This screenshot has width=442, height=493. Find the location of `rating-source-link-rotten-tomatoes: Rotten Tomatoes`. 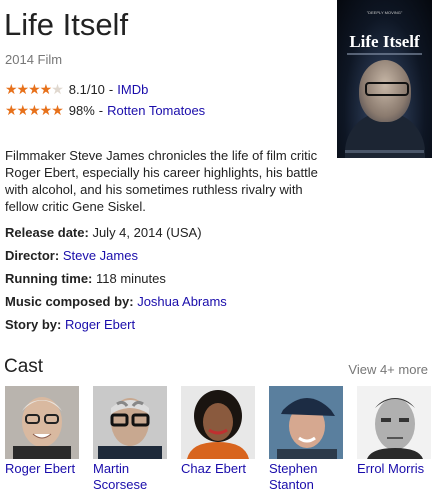

rating-source-link-rotten-tomatoes: Rotten Tomatoes is located at coordinates (156, 110).